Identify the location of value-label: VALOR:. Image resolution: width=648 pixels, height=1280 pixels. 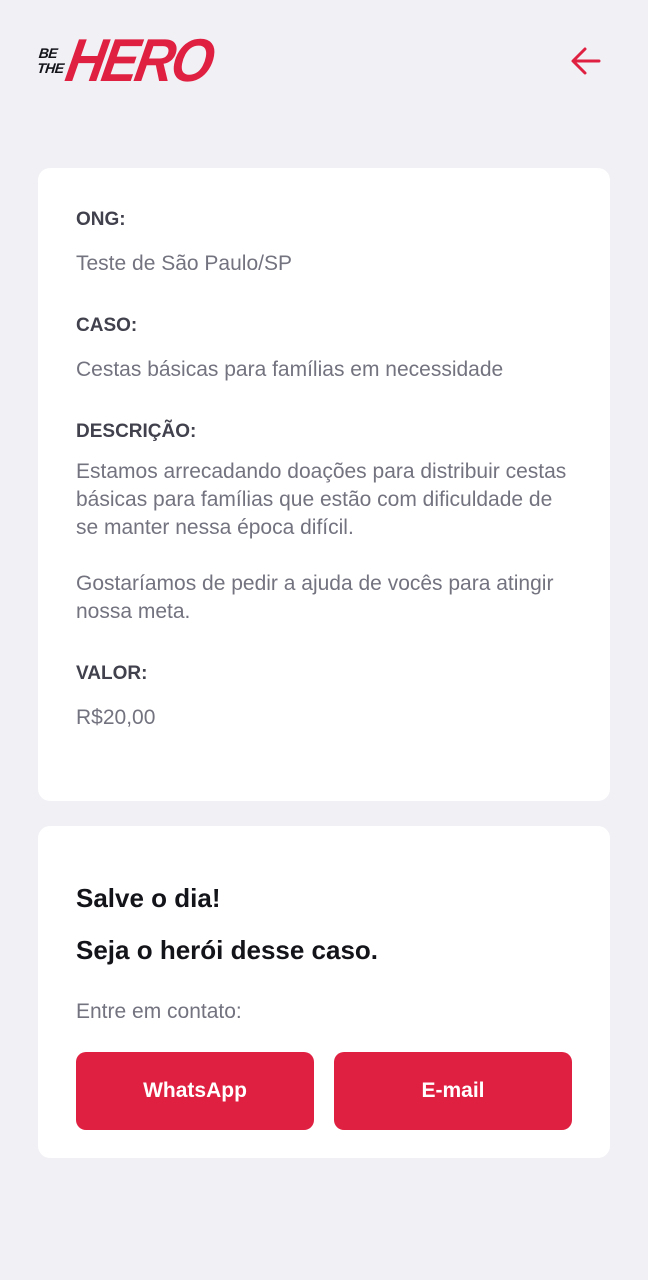
(112, 673).